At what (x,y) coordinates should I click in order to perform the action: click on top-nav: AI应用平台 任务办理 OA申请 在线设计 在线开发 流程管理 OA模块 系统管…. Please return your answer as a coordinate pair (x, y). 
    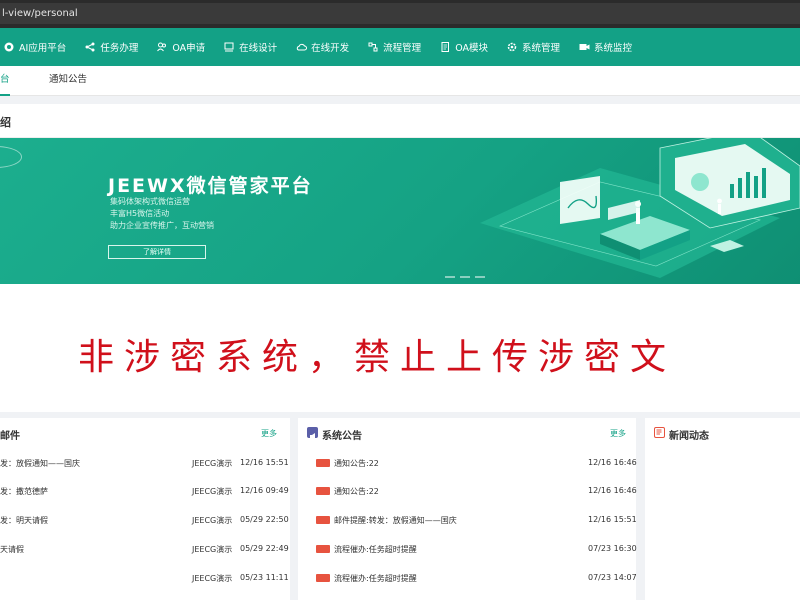
    Looking at the image, I should click on (400, 47).